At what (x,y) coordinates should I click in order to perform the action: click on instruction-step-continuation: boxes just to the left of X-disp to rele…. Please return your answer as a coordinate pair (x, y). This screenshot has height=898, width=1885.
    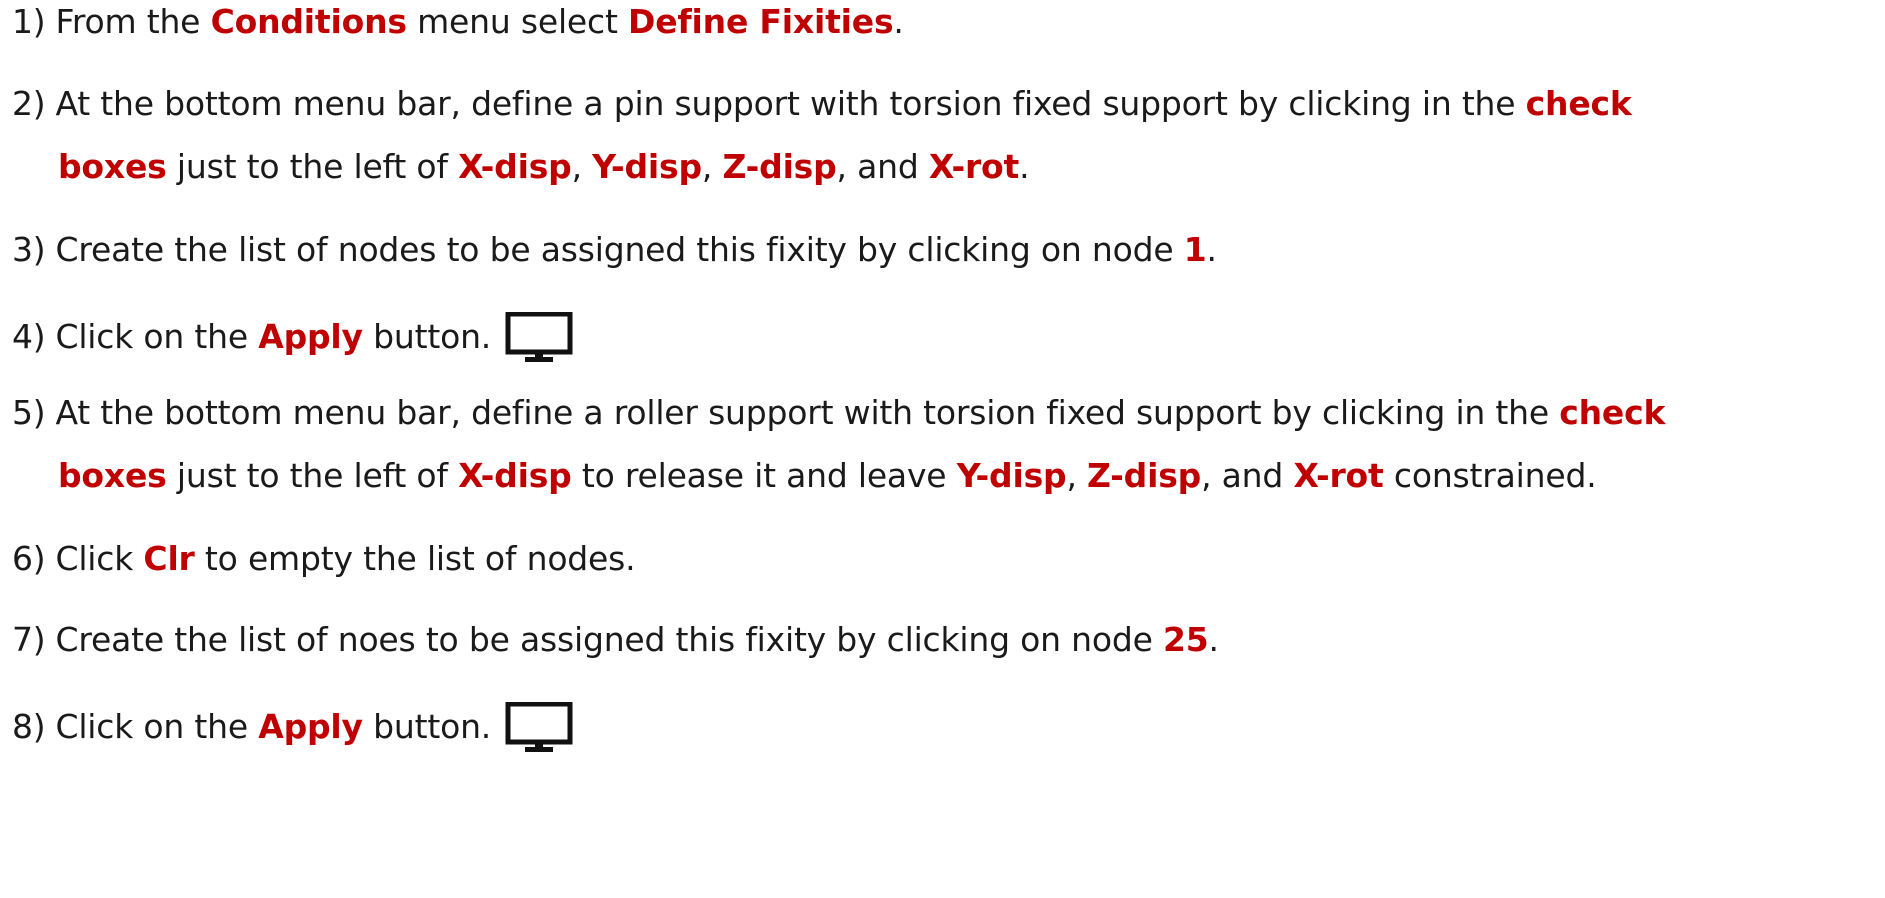
    Looking at the image, I should click on (827, 476).